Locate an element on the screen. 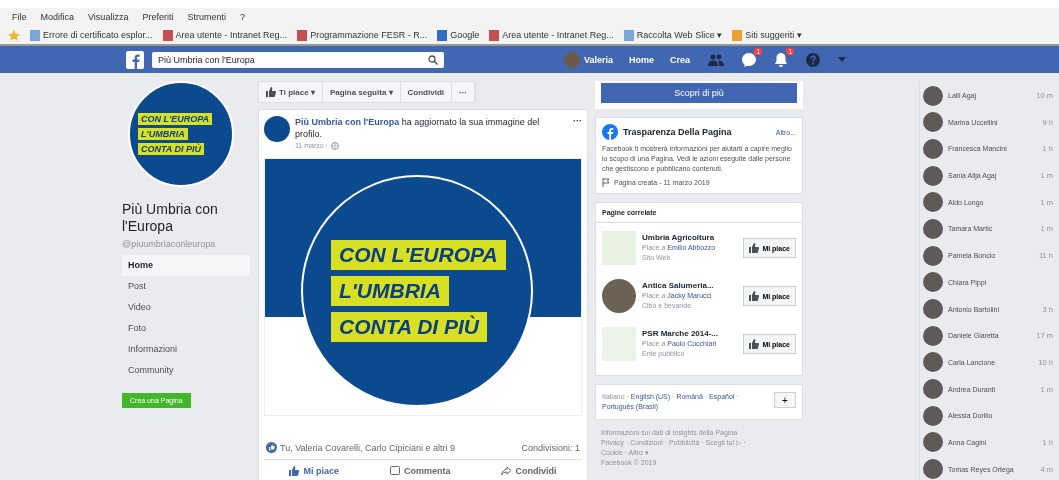 The width and height of the screenshot is (1059, 480). nav-link: Crea is located at coordinates (680, 59).